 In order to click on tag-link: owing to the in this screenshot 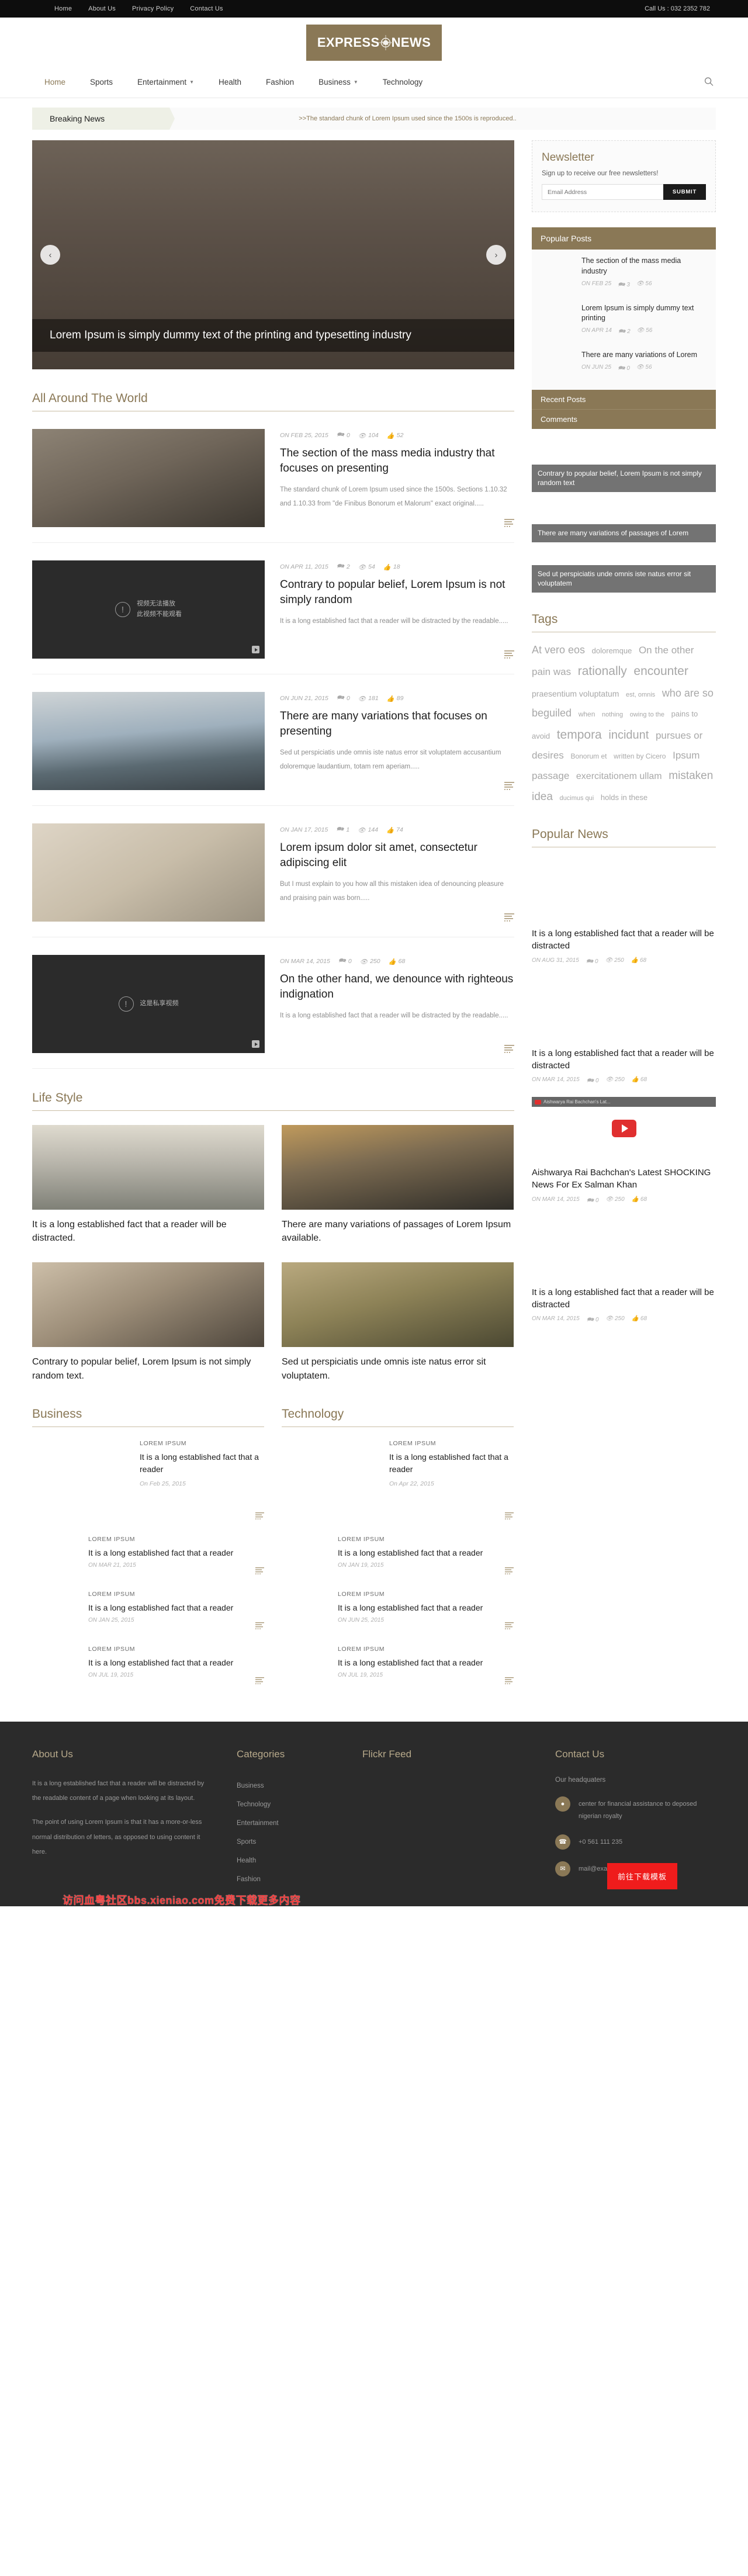, I will do `click(647, 715)`.